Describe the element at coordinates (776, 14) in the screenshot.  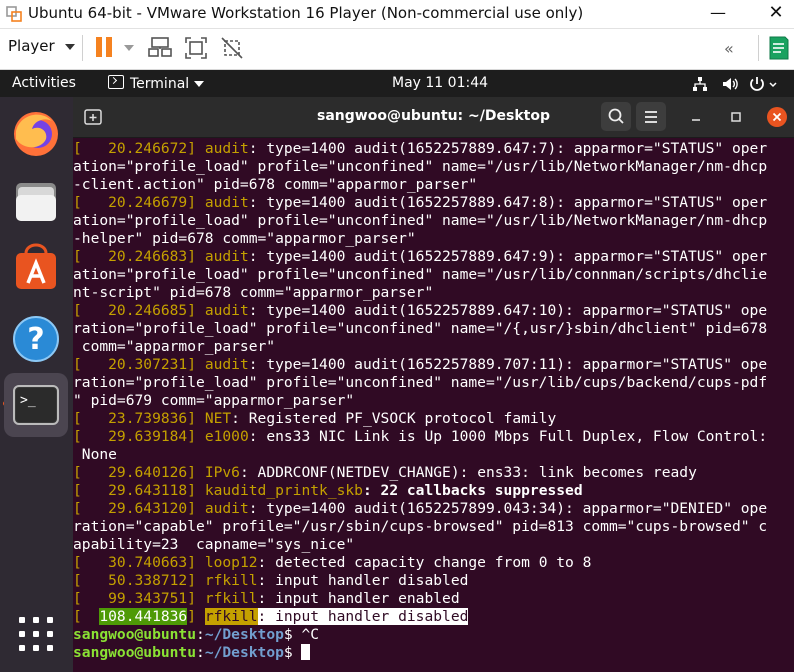
I see `close-window-button: ✕` at that location.